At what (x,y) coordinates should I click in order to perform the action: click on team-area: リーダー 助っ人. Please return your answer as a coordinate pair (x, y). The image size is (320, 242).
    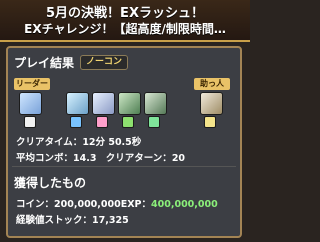
    Looking at the image, I should click on (124, 104).